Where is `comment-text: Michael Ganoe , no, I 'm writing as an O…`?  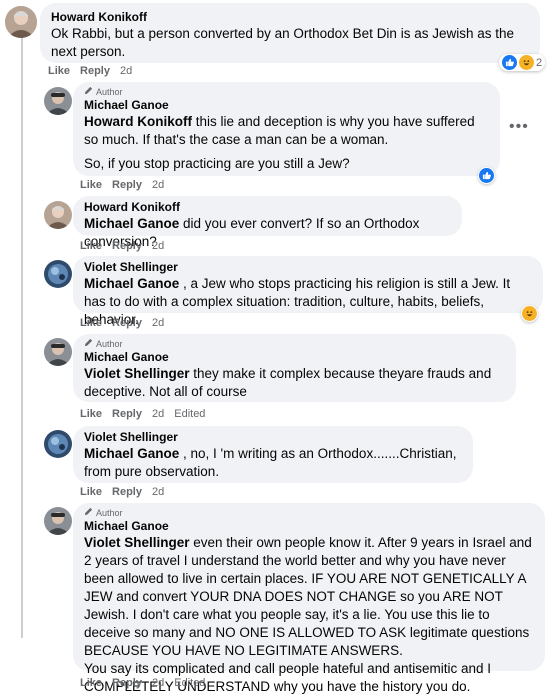
comment-text: Michael Ganoe , no, I 'm writing as an O… is located at coordinates (270, 462).